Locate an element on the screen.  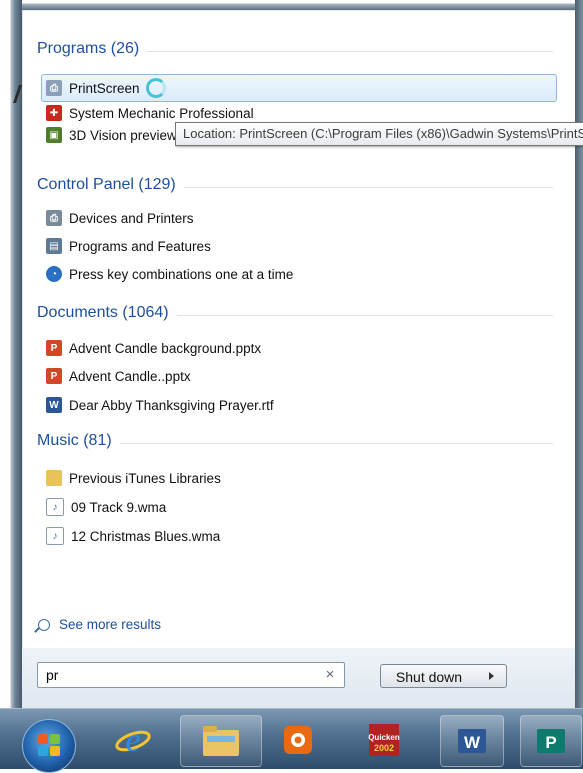
result-item-key-combinations: ◔ Press key combinations one at a time is located at coordinates (298, 274).